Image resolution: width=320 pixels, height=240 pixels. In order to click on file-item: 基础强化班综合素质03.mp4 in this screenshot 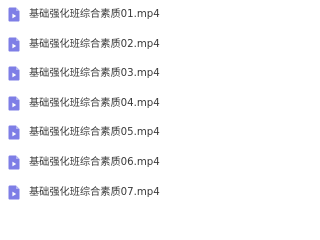, I will do `click(157, 74)`.